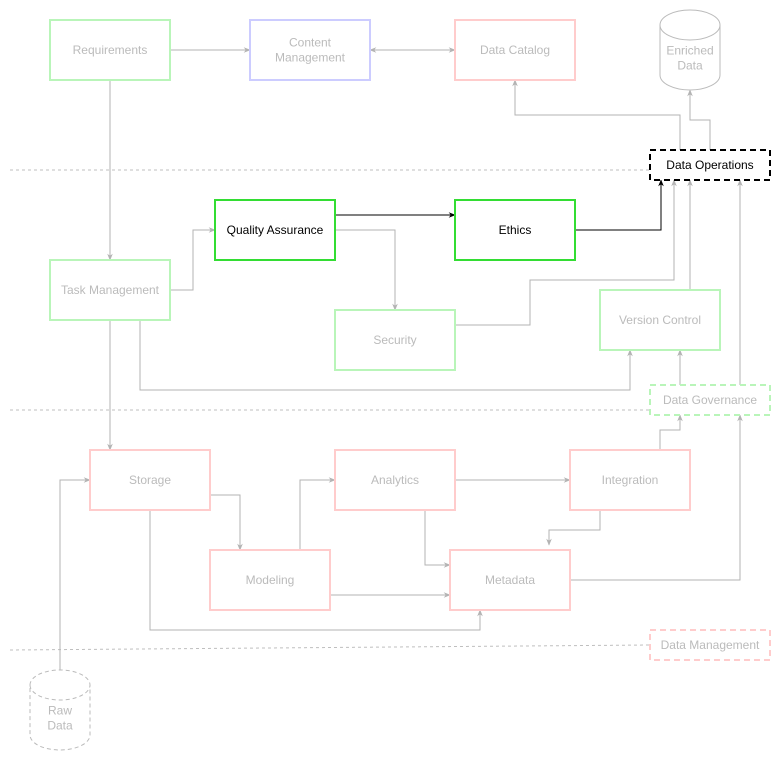  I want to click on node-label: Task Management, so click(110, 290).